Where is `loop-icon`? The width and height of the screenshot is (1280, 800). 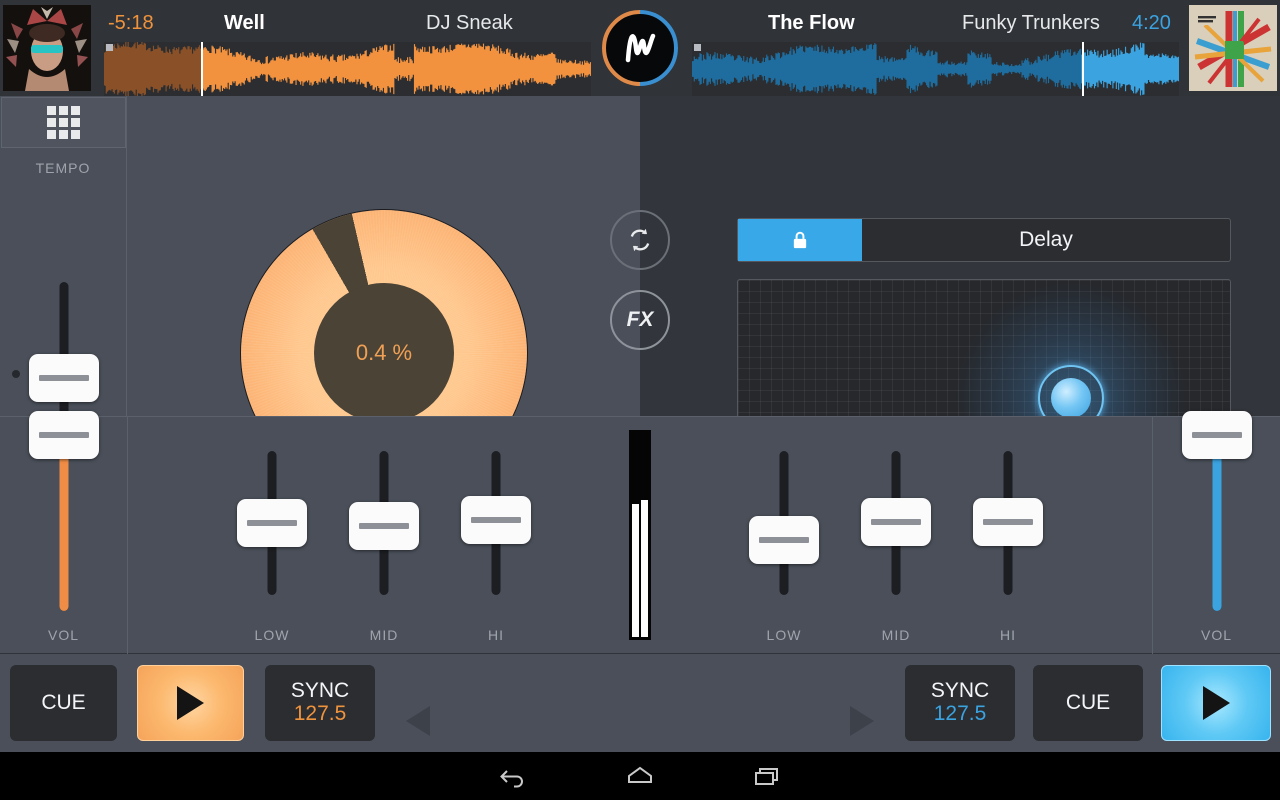 loop-icon is located at coordinates (640, 240).